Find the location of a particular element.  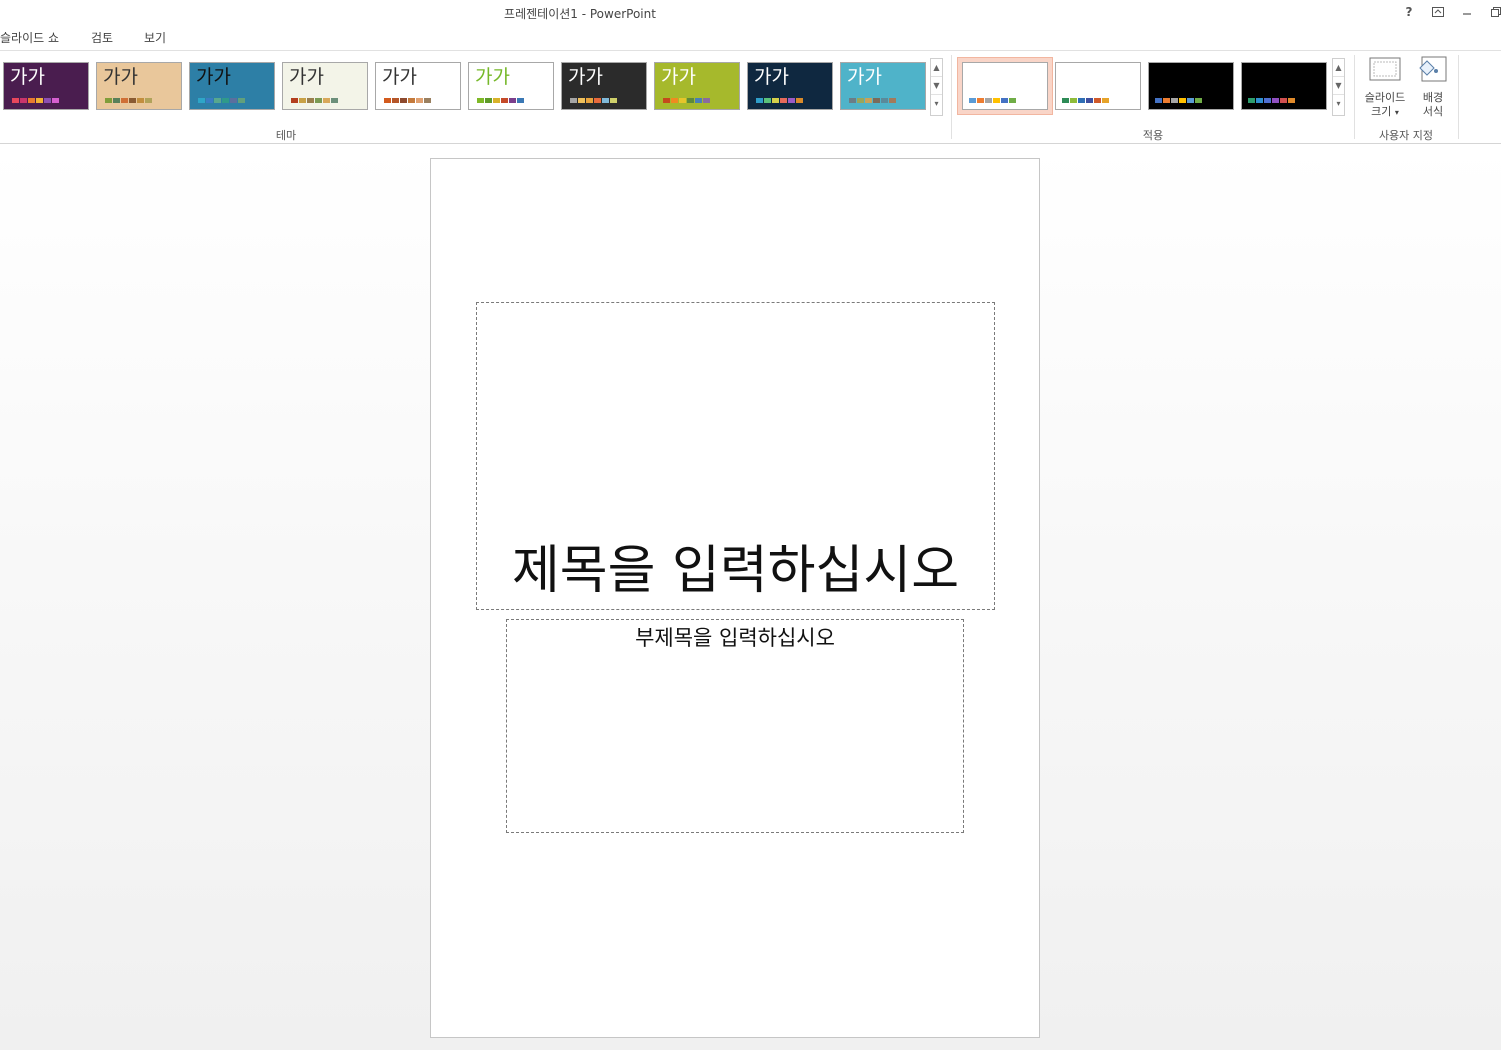

dropdown-arrow-icon: ▾ is located at coordinates (1396, 112).